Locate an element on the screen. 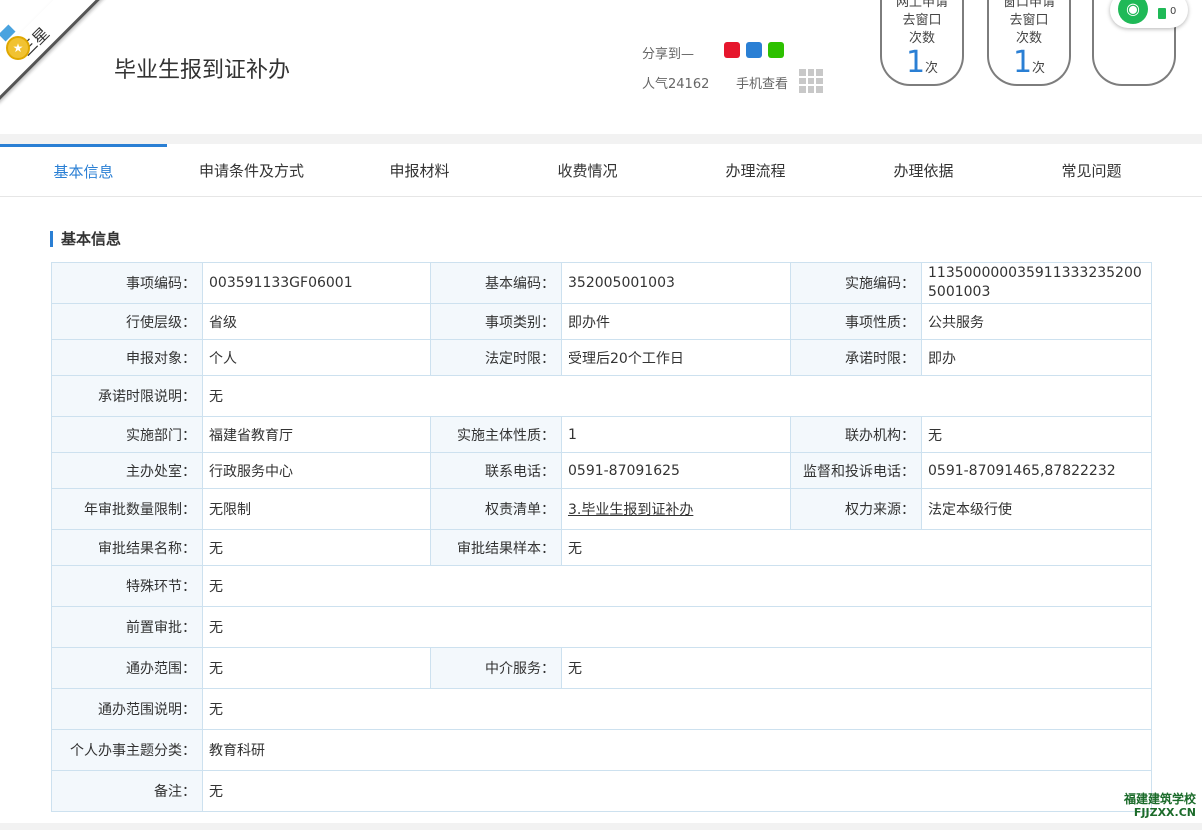 The height and width of the screenshot is (830, 1202). watermark-cn: 福建建筑学校 is located at coordinates (1159, 799).